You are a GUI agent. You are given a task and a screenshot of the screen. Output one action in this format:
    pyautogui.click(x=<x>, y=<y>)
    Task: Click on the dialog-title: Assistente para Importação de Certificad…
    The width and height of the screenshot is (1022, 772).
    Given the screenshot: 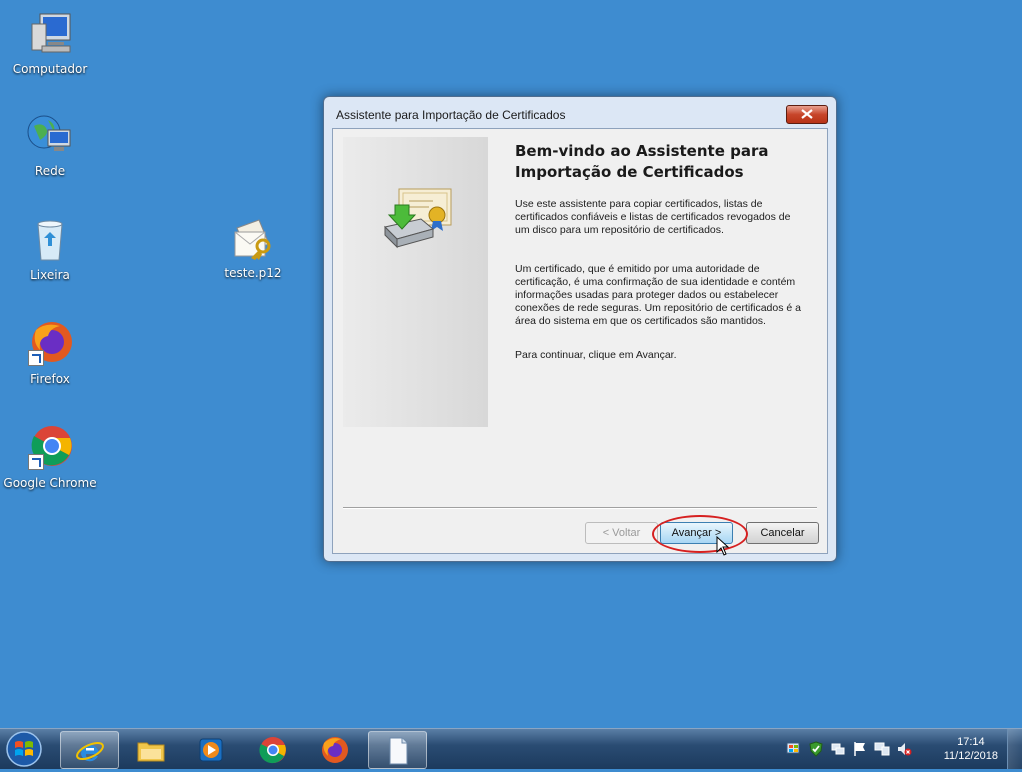 What is the action you would take?
    pyautogui.click(x=451, y=115)
    